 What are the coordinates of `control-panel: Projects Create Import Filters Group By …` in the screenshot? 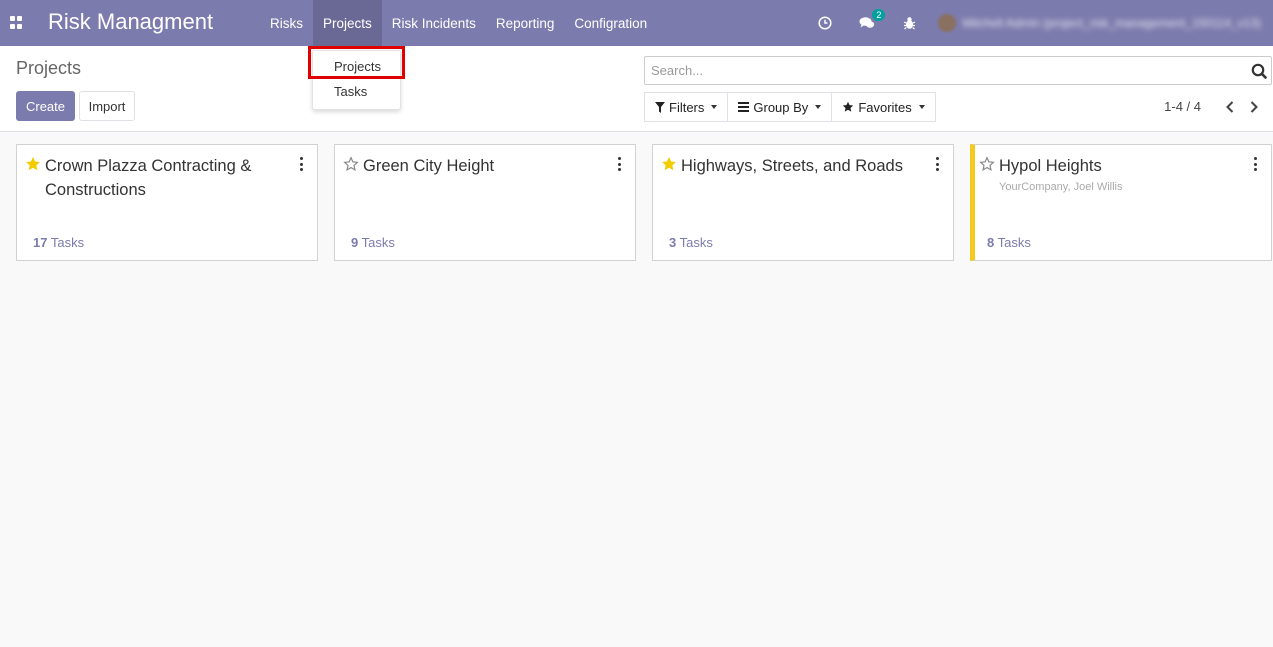 It's located at (636, 89).